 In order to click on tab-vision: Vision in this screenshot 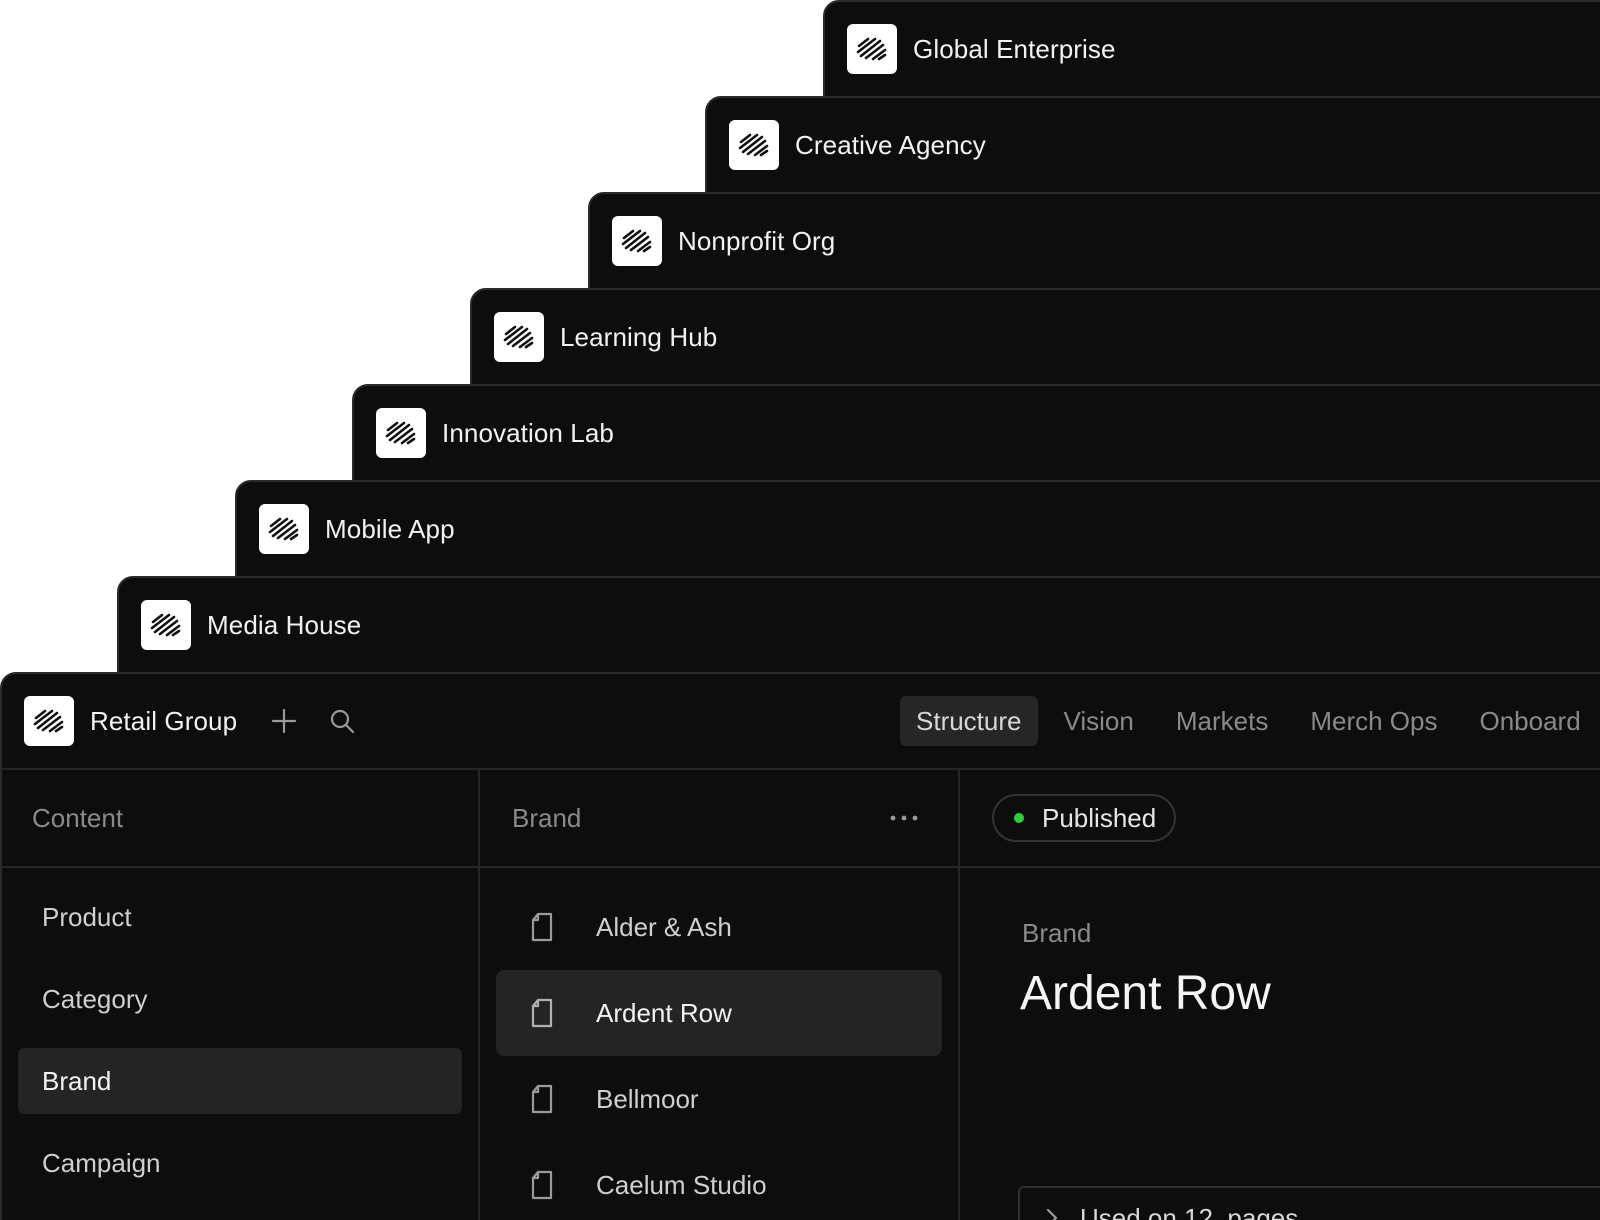, I will do `click(1099, 721)`.